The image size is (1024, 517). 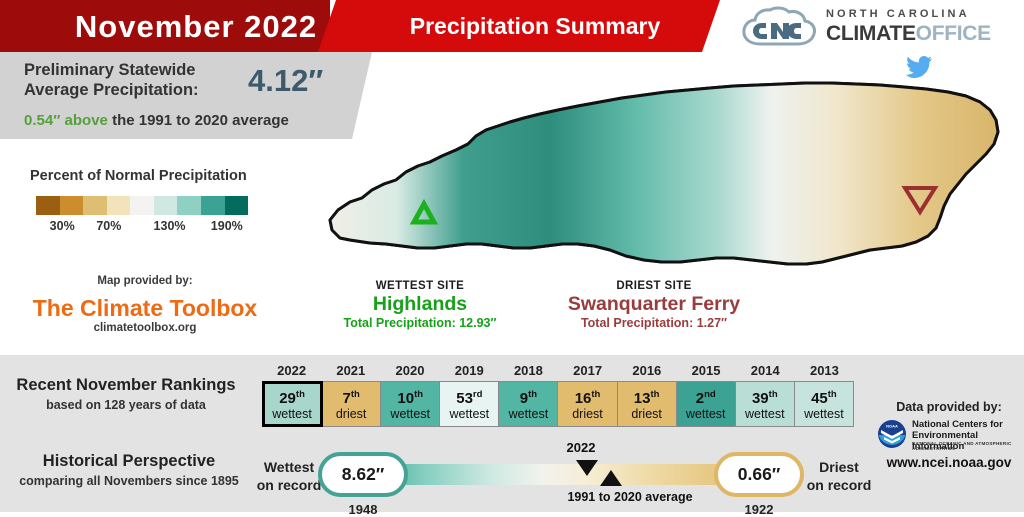 I want to click on scale-wettest-label-line1: Wettest, so click(x=289, y=467).